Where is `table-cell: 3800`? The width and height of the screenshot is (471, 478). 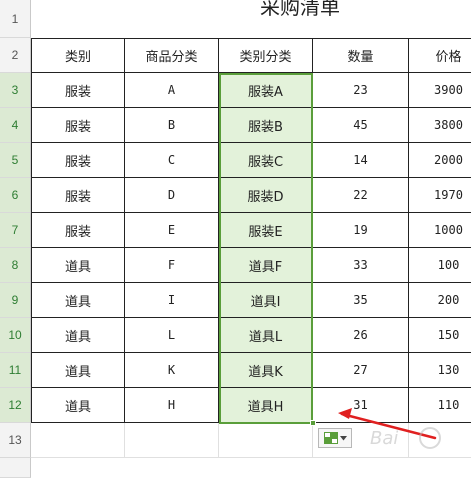 table-cell: 3800 is located at coordinates (440, 125).